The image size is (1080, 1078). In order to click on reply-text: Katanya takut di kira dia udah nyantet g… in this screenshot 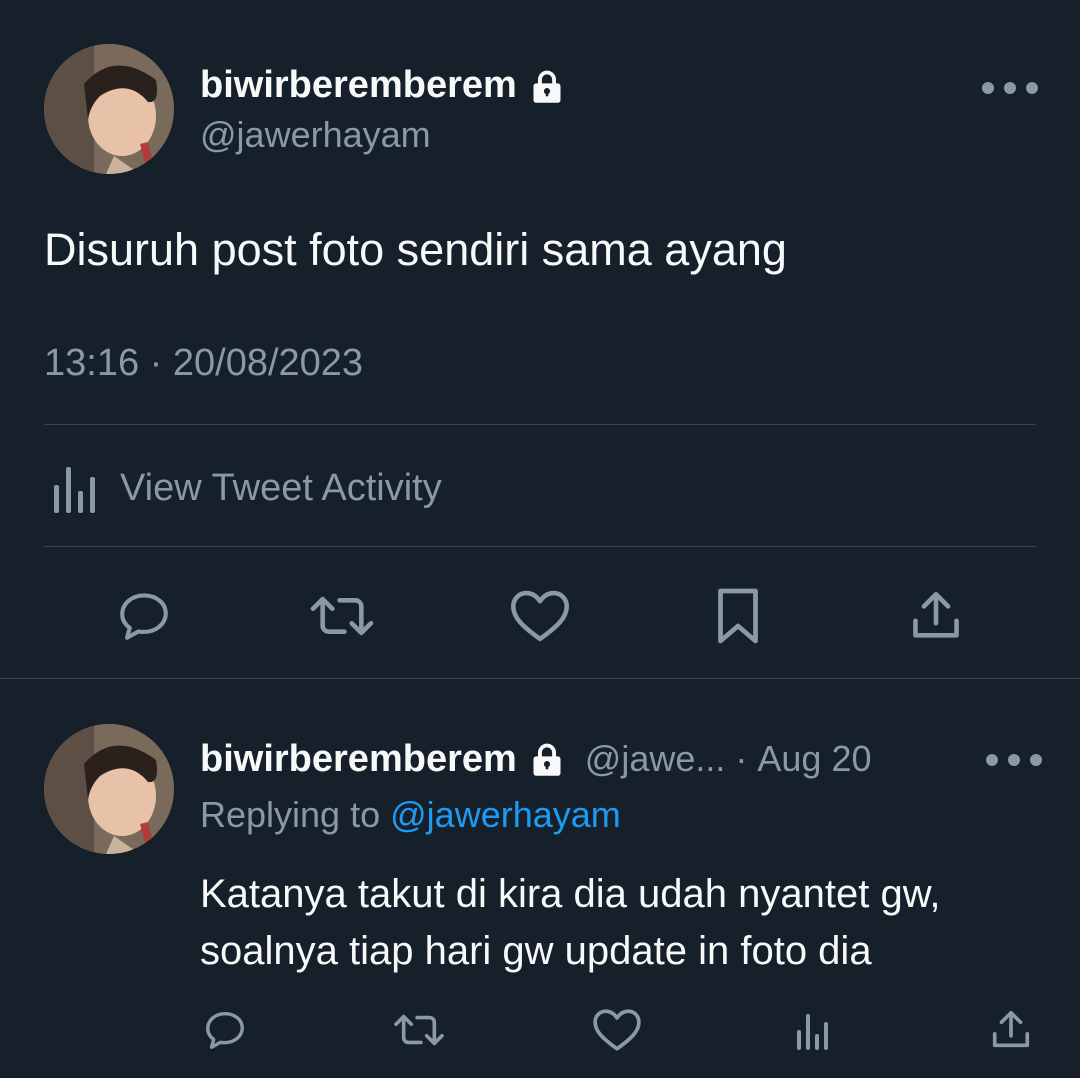, I will do `click(630, 923)`.